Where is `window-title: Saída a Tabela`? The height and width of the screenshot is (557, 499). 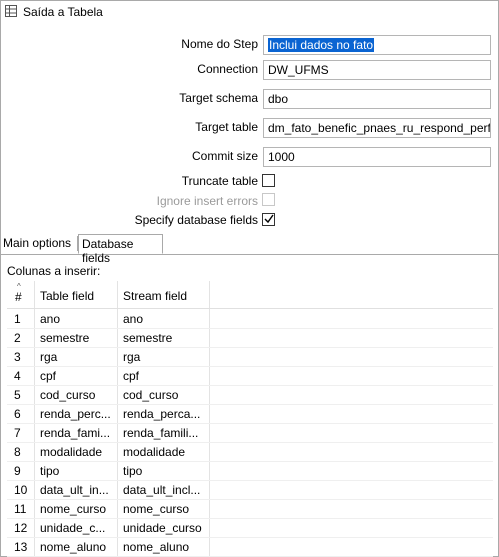 window-title: Saída a Tabela is located at coordinates (63, 12).